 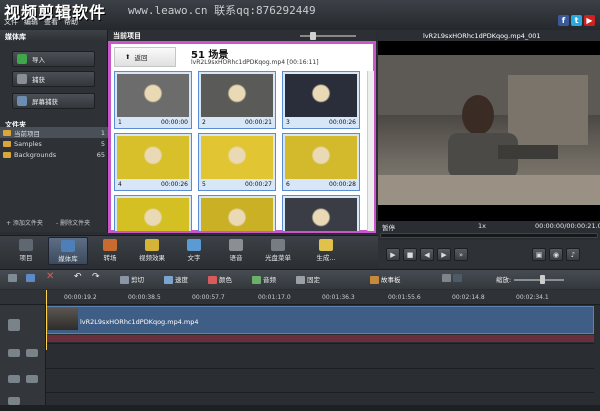 What do you see at coordinates (68, 251) in the screenshot?
I see `tool-media-button: 媒体库` at bounding box center [68, 251].